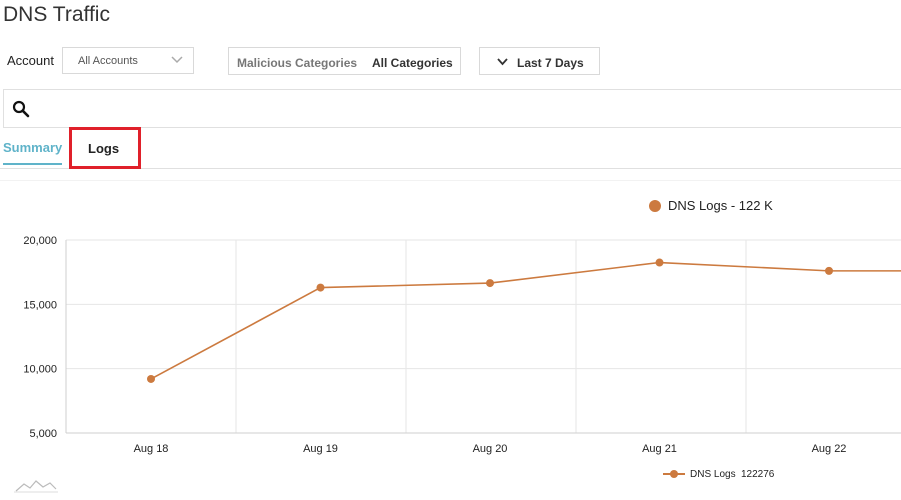 This screenshot has width=901, height=500. Describe the element at coordinates (720, 205) in the screenshot. I see `legend-label: DNS Logs - 122 K` at that location.